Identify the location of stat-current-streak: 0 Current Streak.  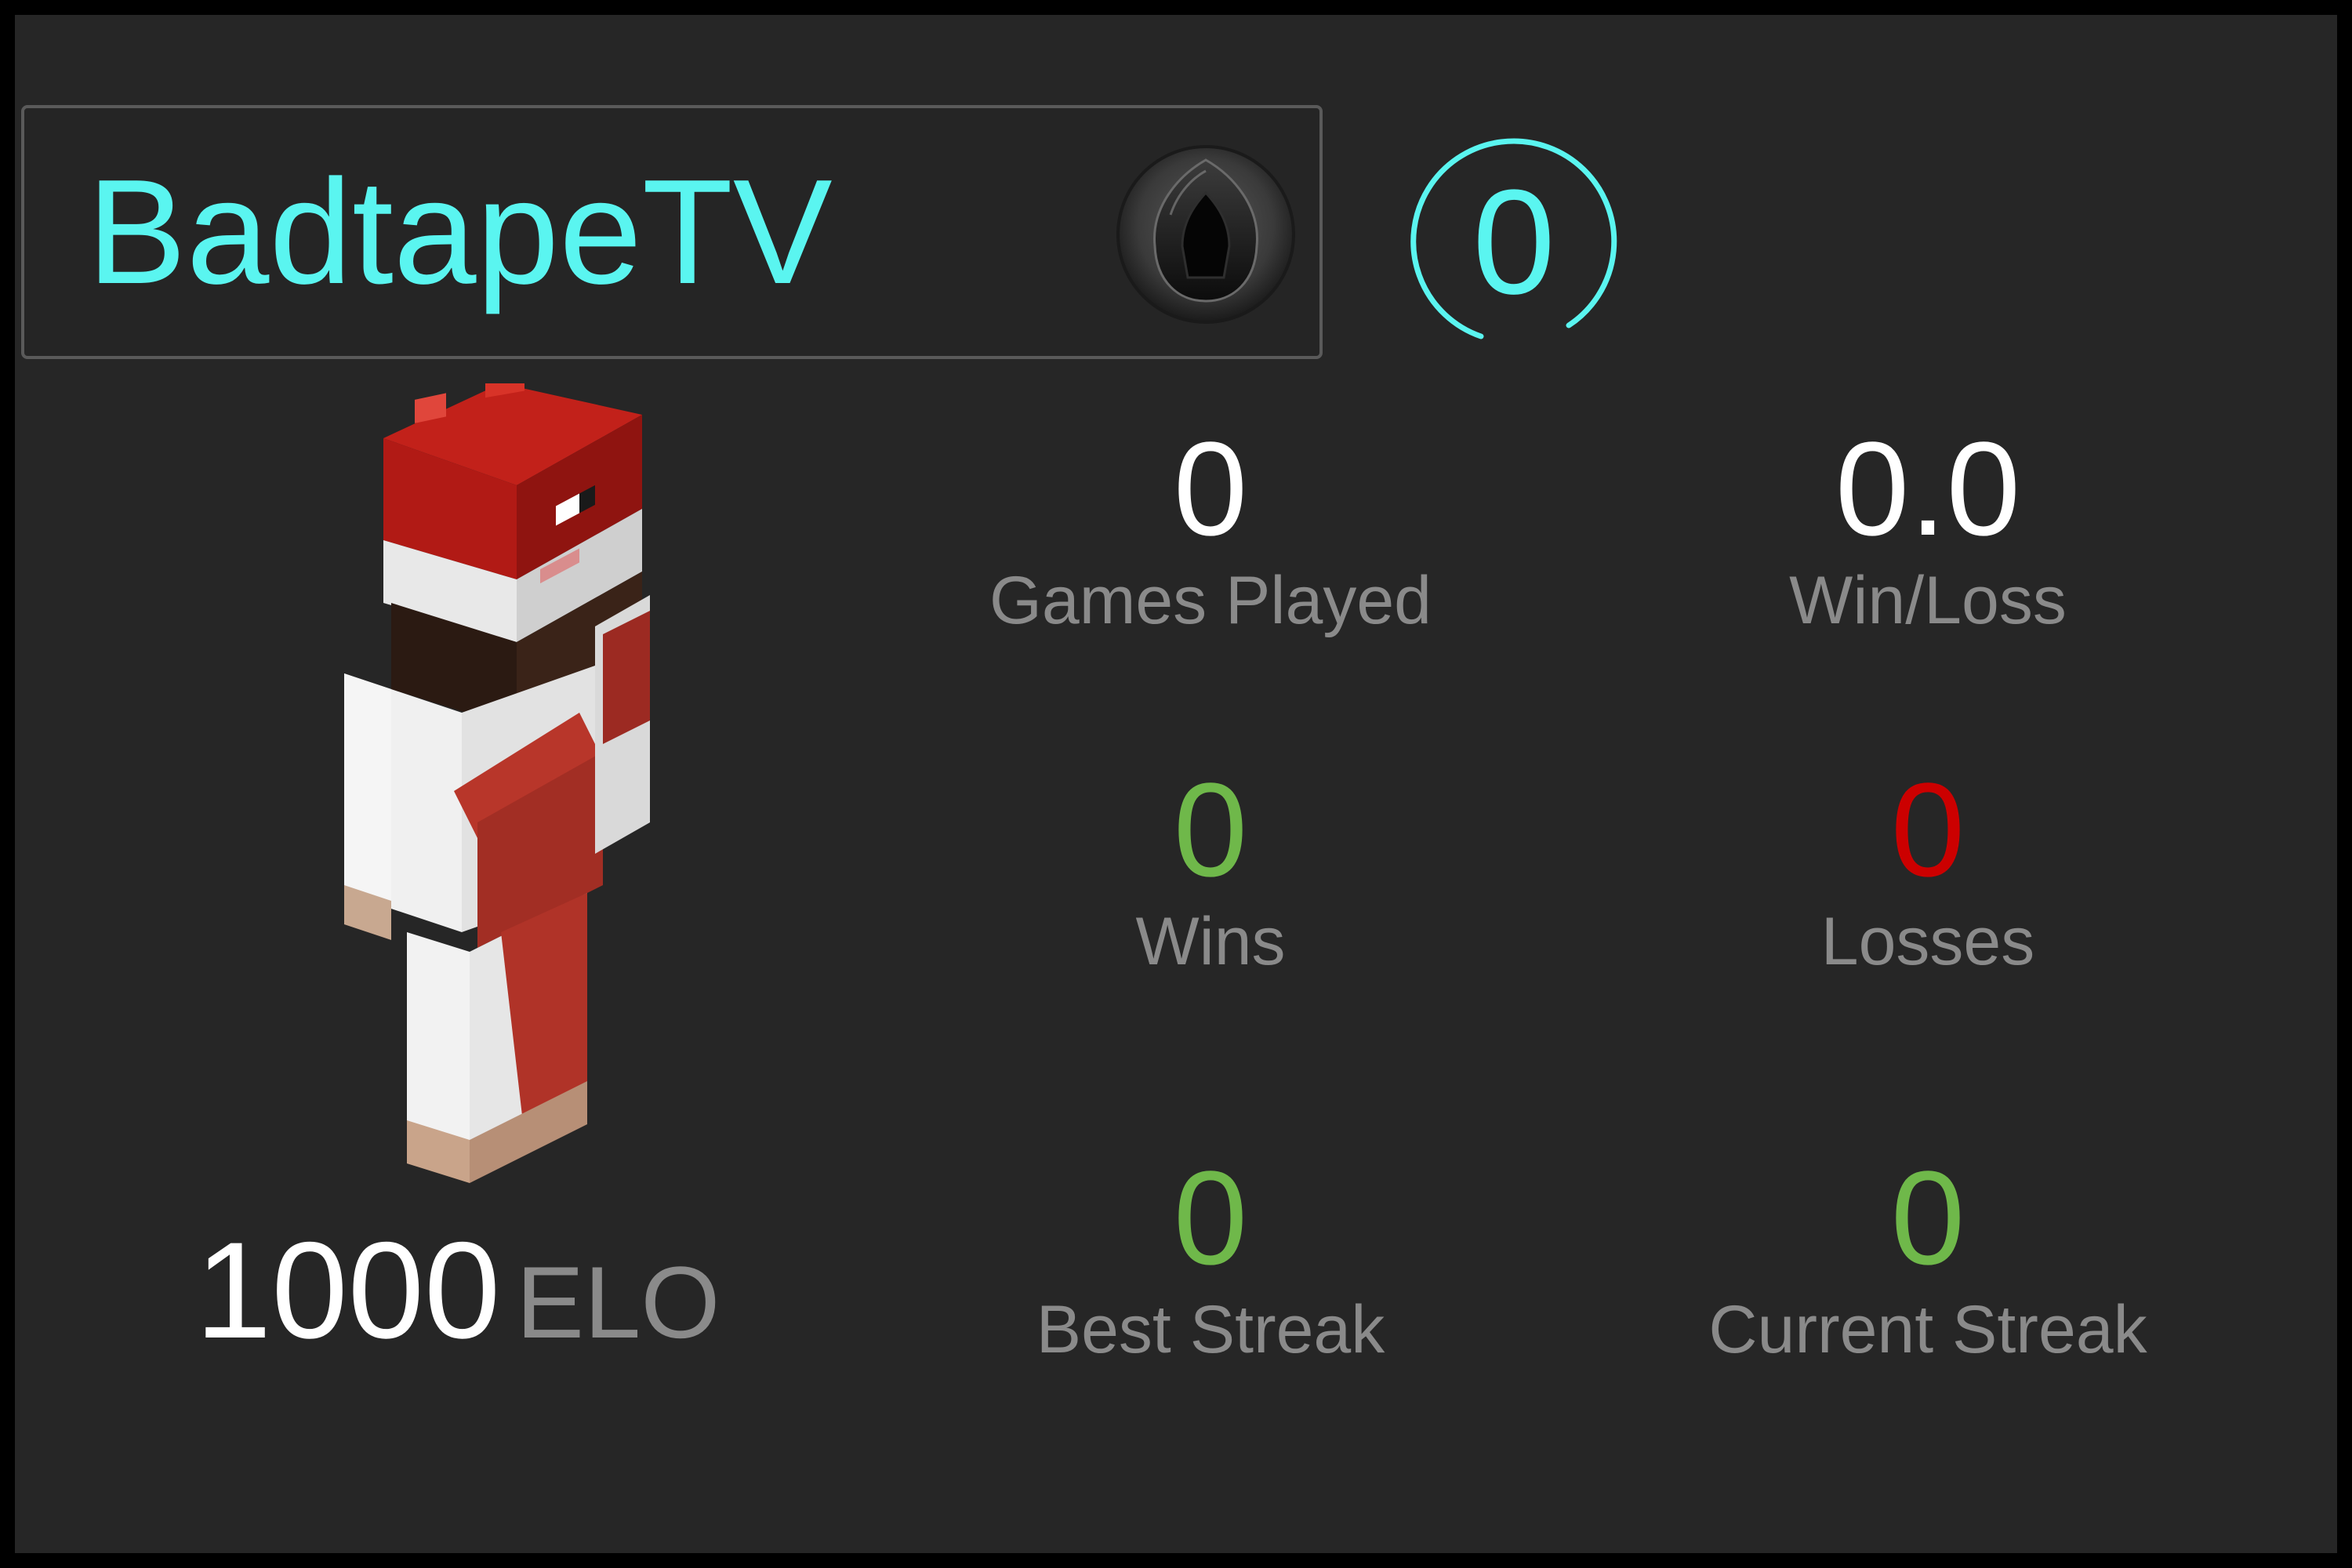
(1927, 1257).